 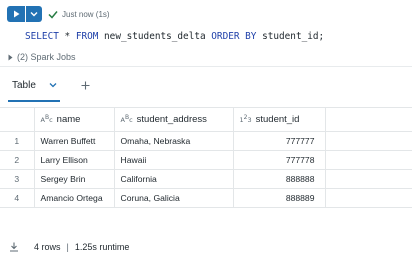 I want to click on column-header-student-id: 123 student_id, so click(x=279, y=119).